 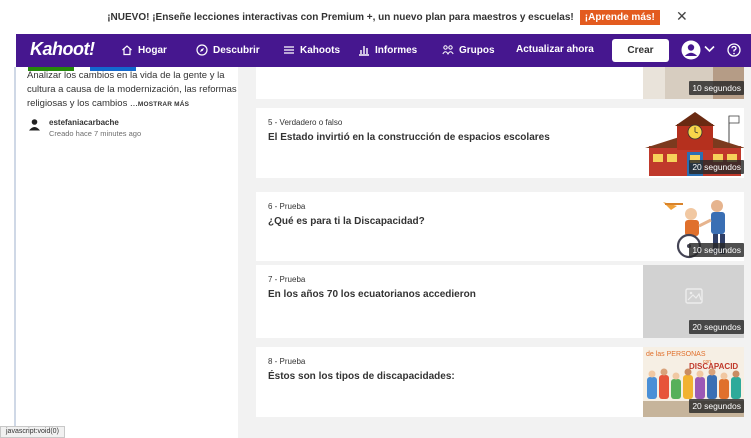 What do you see at coordinates (682, 16) in the screenshot?
I see `close-icon: ✕` at bounding box center [682, 16].